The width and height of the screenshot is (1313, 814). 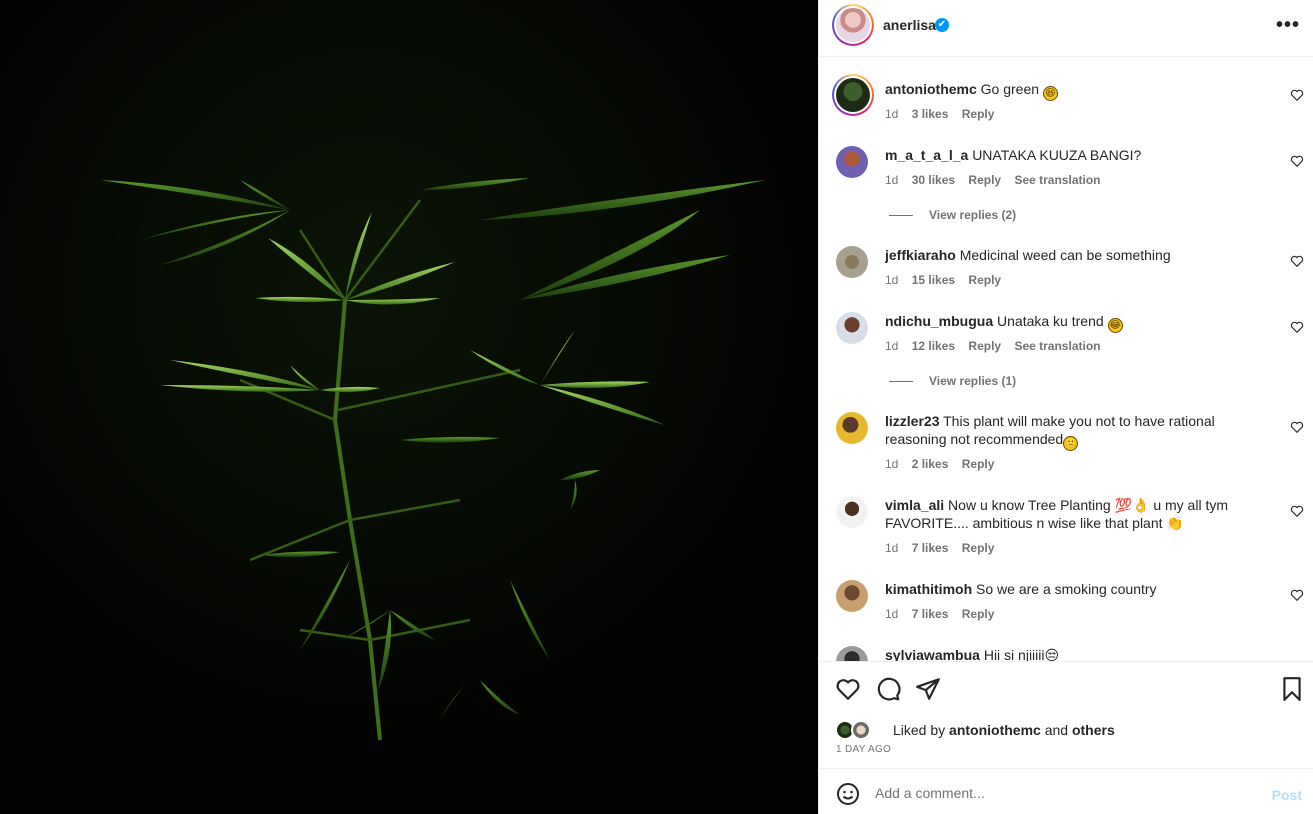 What do you see at coordinates (1287, 795) in the screenshot?
I see `post-comment-button: Post` at bounding box center [1287, 795].